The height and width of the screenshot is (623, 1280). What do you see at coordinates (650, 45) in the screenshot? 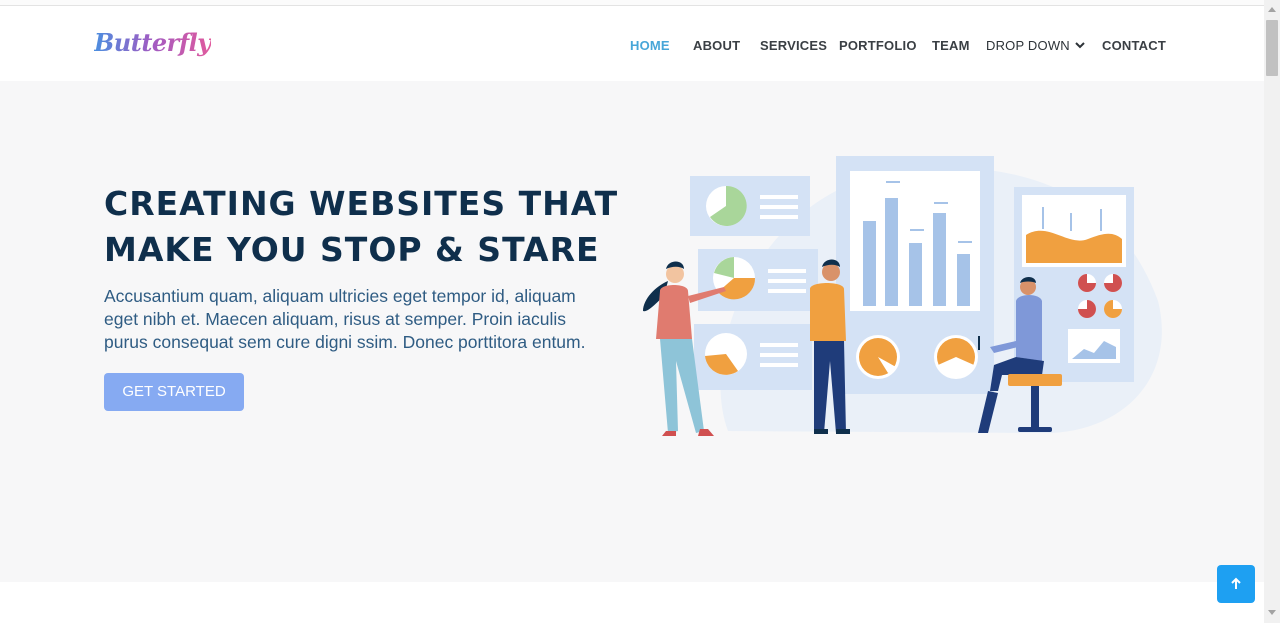
I see `nav-home: HOME` at bounding box center [650, 45].